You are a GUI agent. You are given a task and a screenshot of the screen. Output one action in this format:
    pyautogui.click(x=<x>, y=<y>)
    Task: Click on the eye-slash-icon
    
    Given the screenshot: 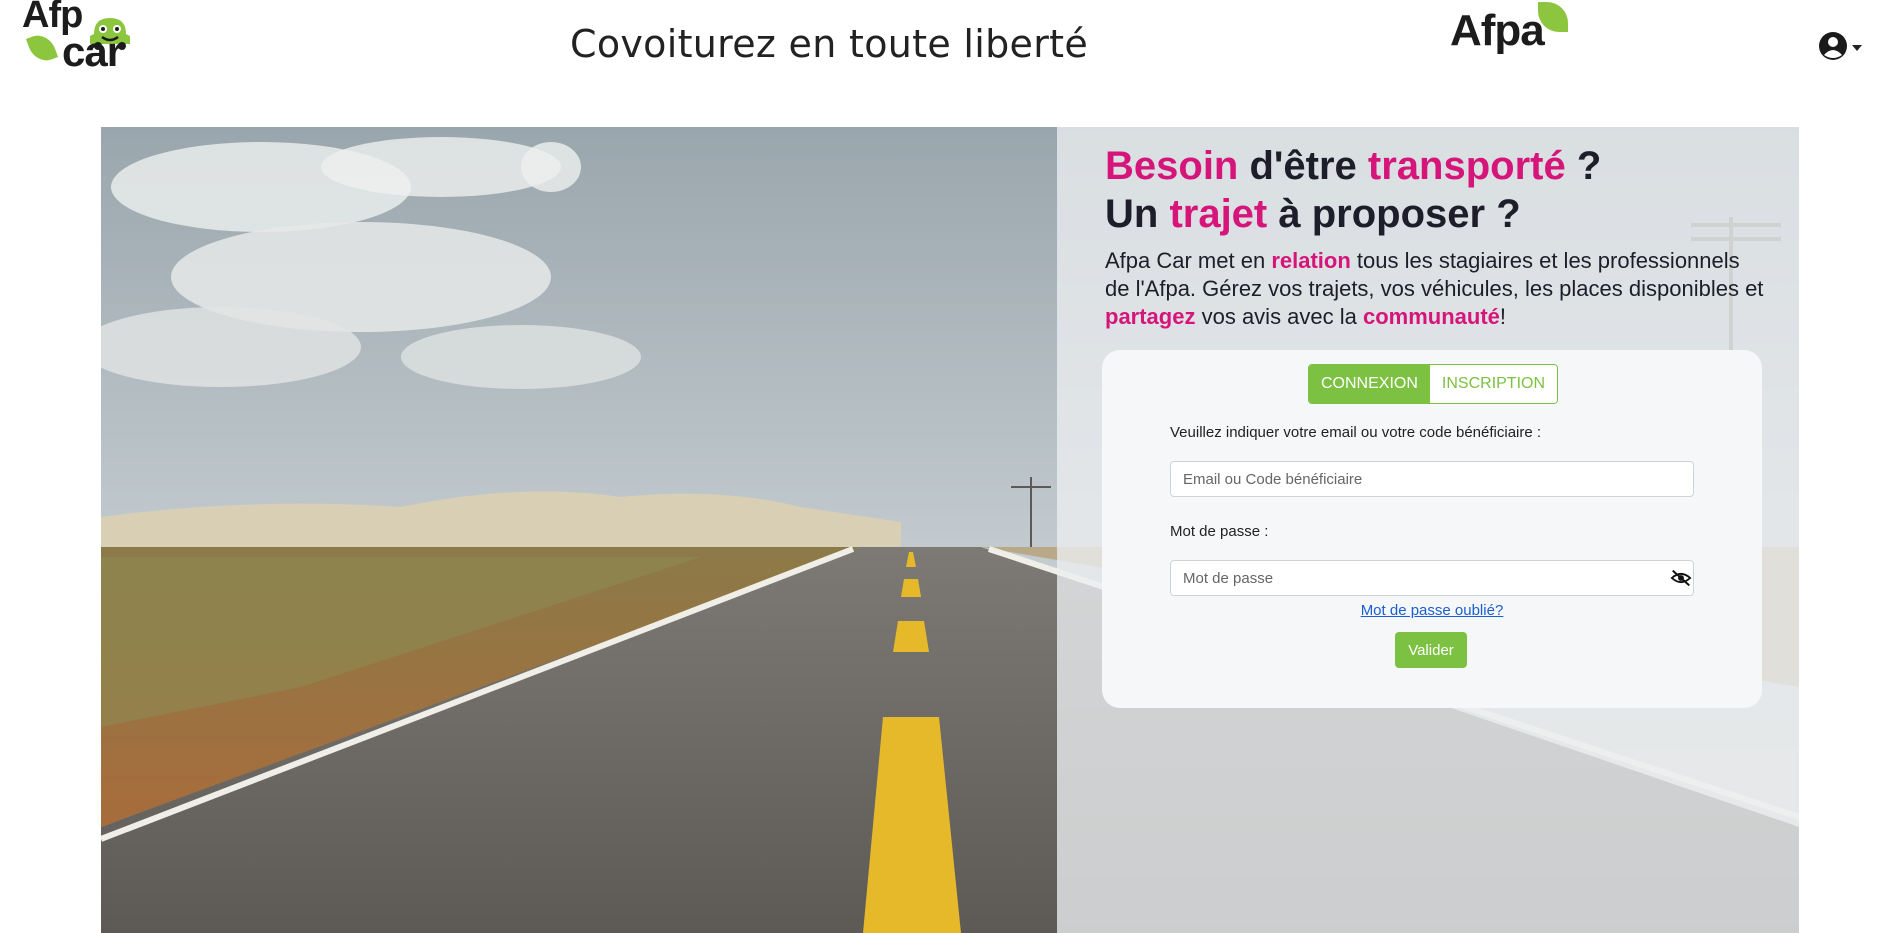 What is the action you would take?
    pyautogui.click(x=1681, y=578)
    